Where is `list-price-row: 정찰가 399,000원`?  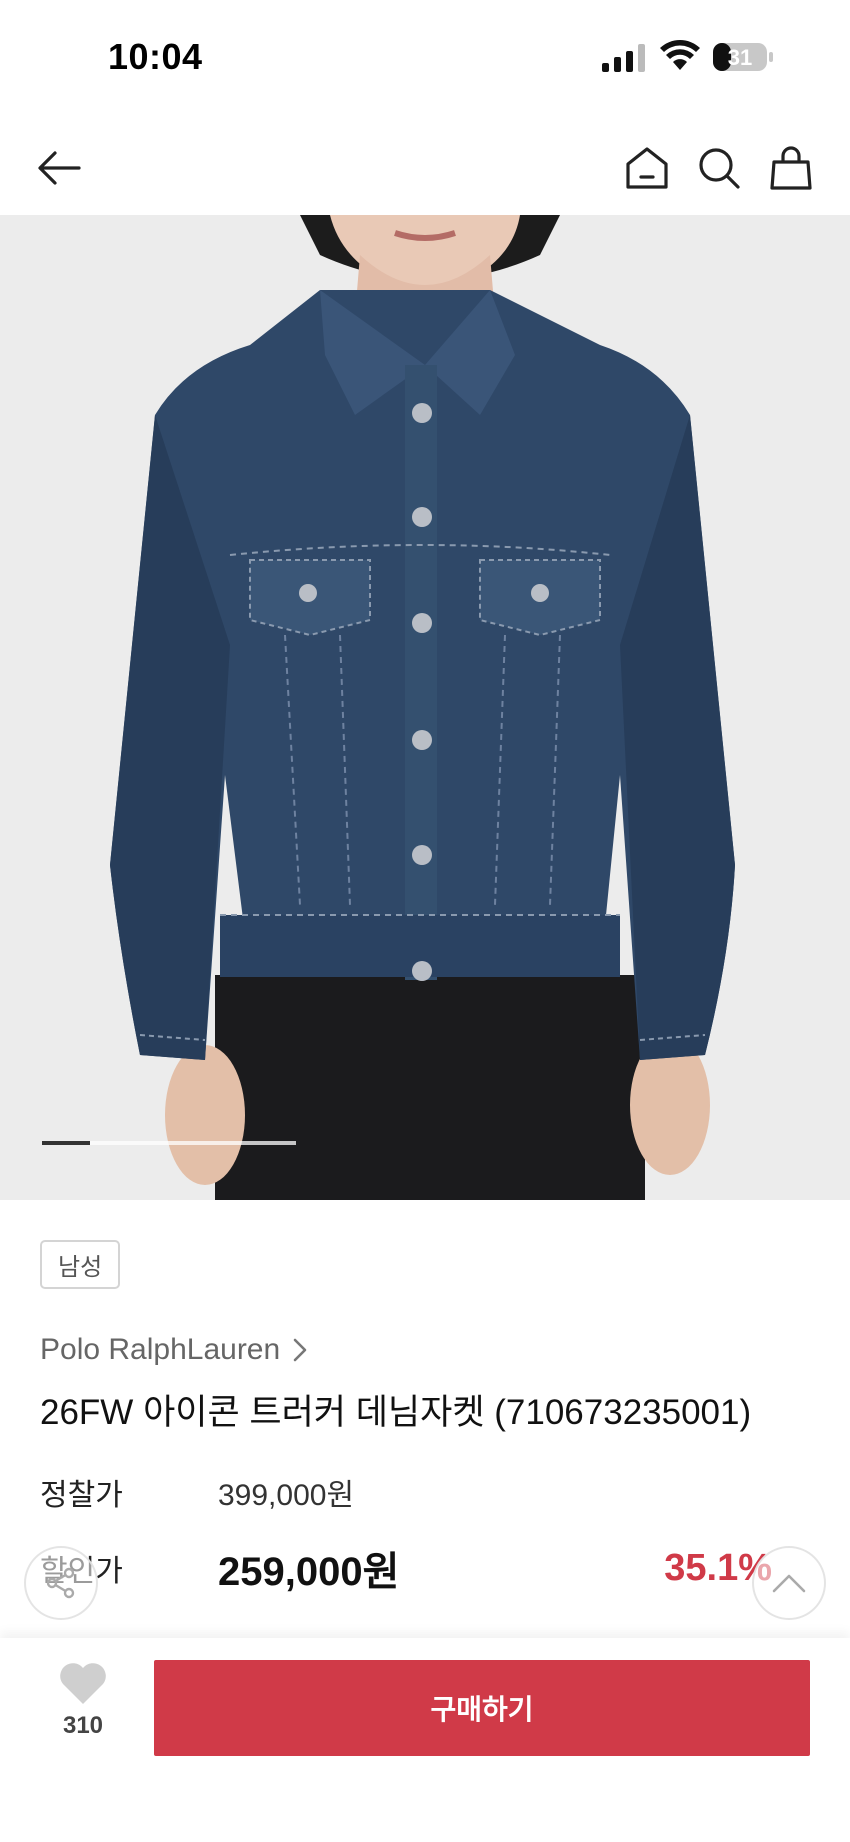 list-price-row: 정찰가 399,000원 is located at coordinates (430, 1492).